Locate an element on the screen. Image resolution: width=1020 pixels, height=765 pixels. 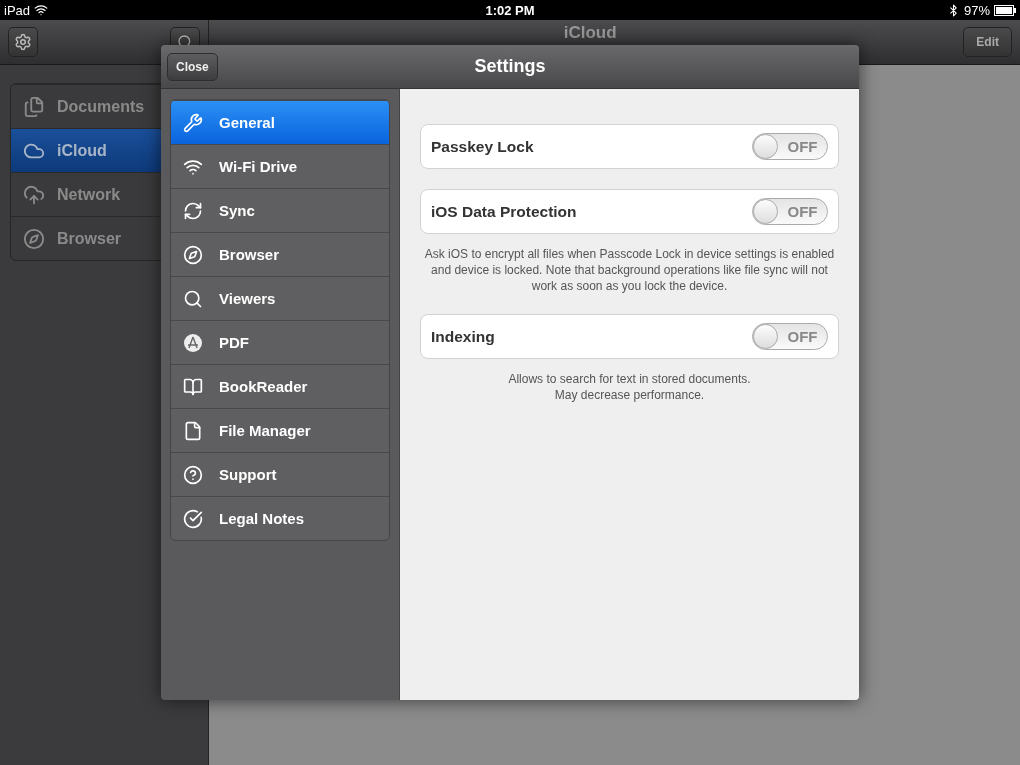
menu-item: File Manager is located at coordinates (280, 430).